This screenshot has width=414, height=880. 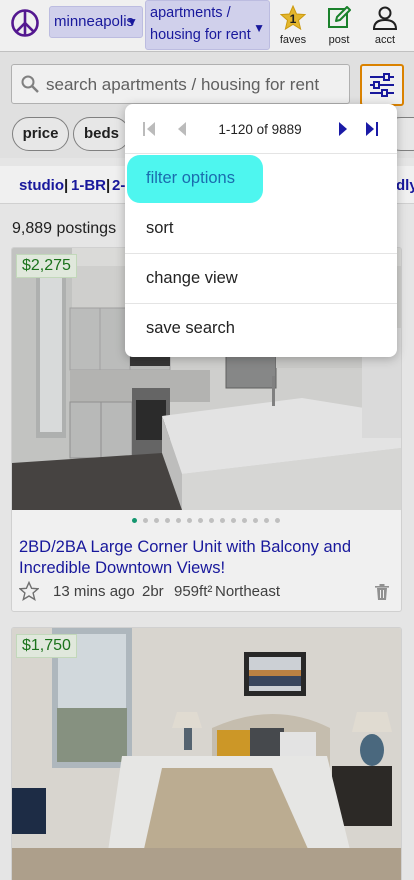 I want to click on menu-item-sort: sort, so click(x=261, y=229).